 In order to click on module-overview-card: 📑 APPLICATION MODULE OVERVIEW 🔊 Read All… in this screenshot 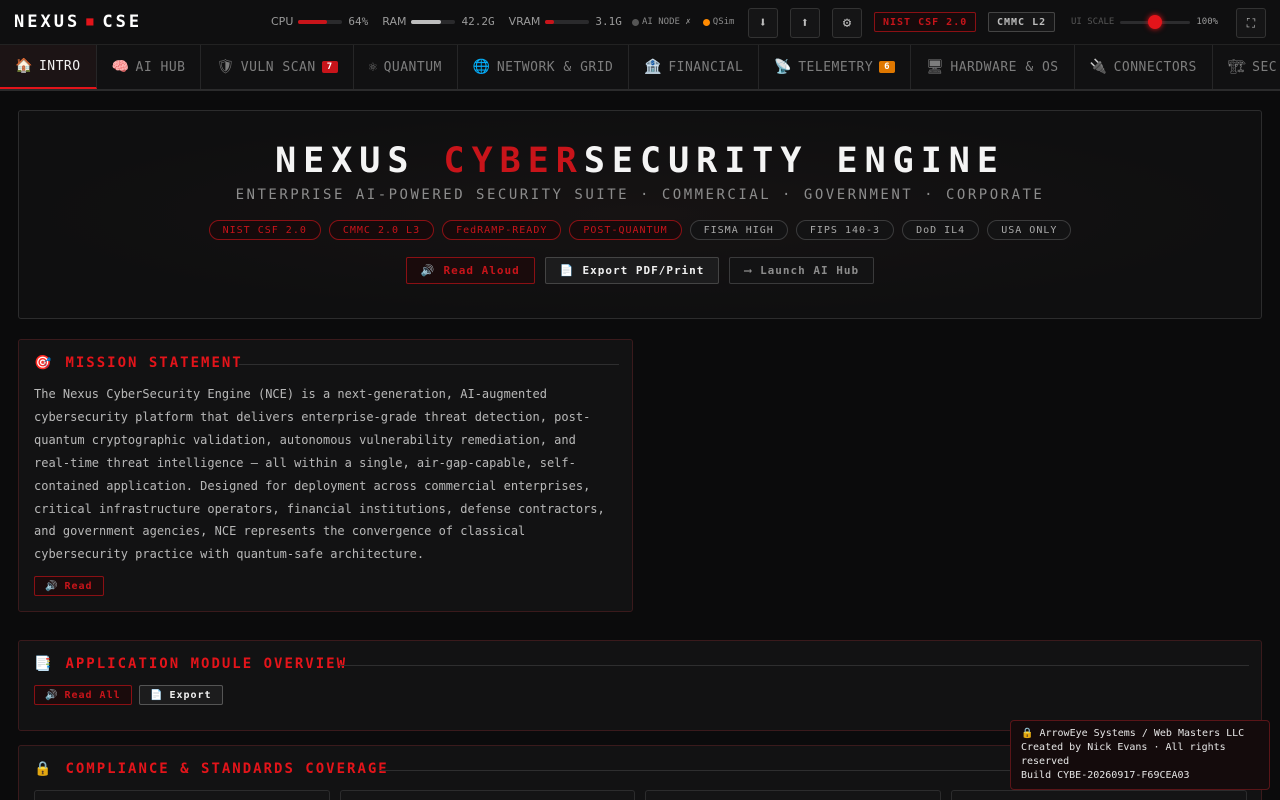, I will do `click(640, 685)`.